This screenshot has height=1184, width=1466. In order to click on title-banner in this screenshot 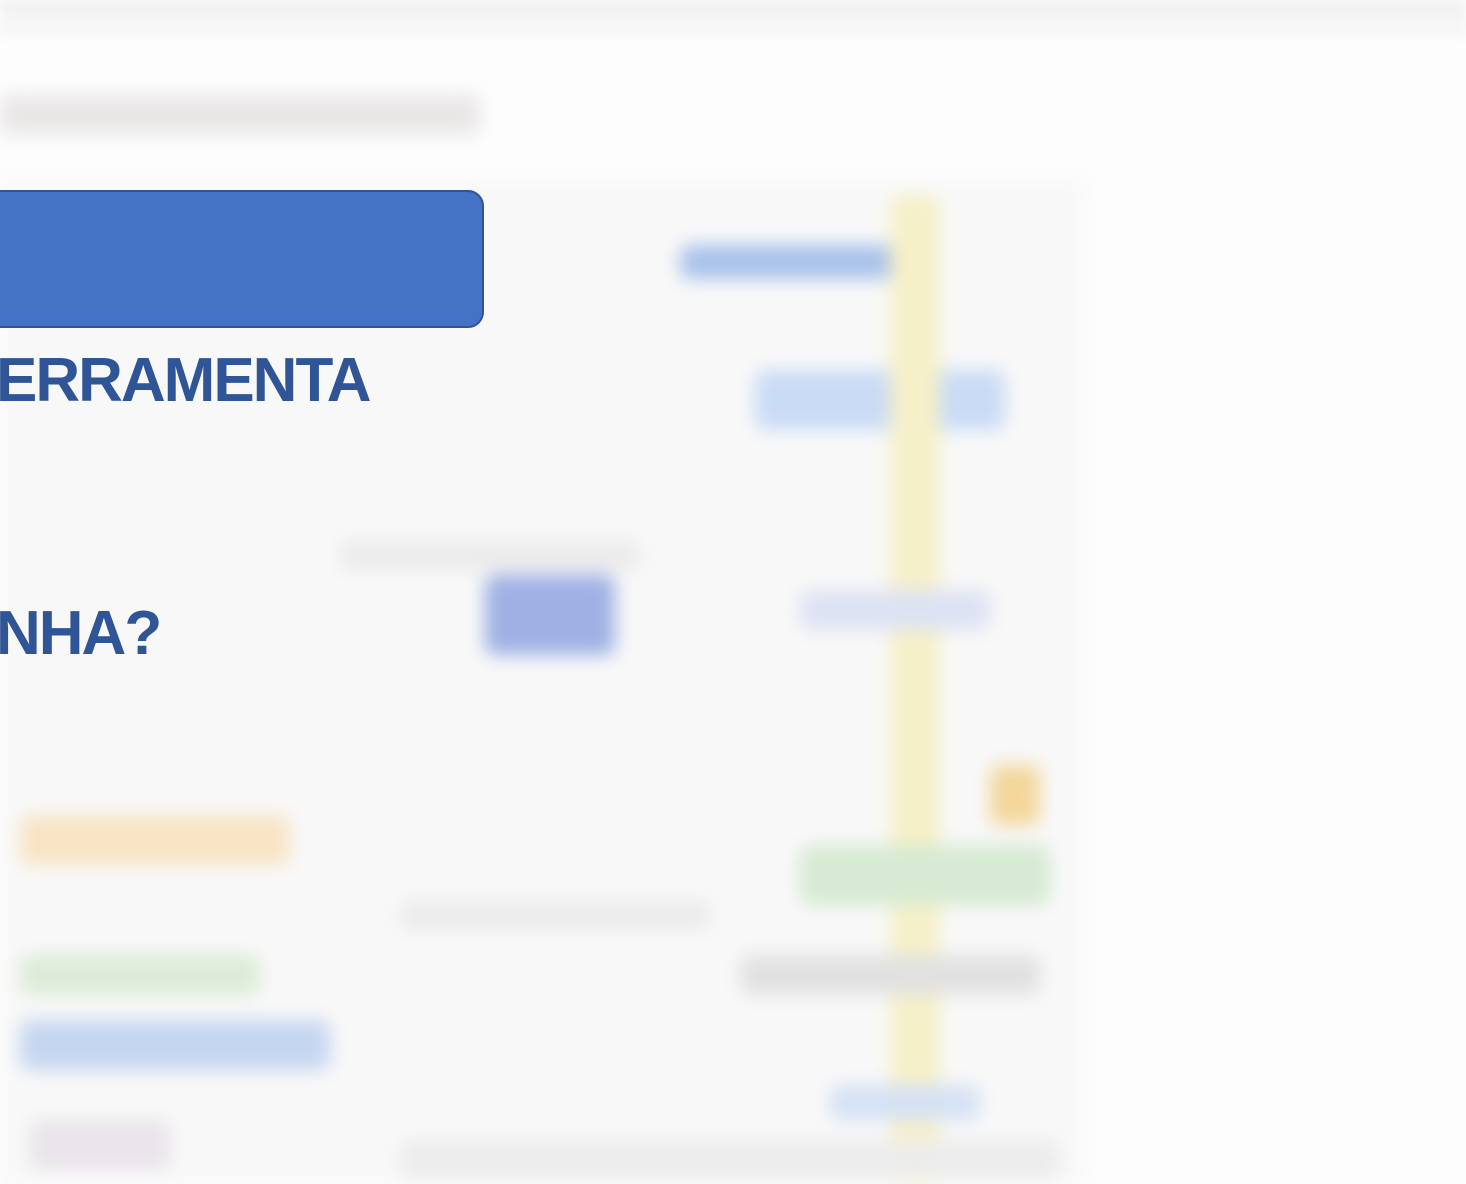, I will do `click(242, 259)`.